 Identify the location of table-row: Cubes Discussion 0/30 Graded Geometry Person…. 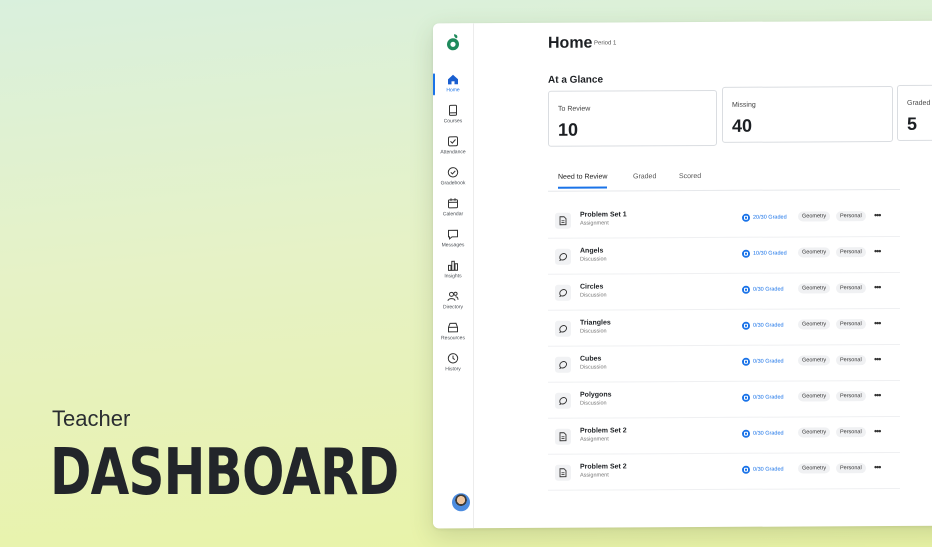
(724, 363).